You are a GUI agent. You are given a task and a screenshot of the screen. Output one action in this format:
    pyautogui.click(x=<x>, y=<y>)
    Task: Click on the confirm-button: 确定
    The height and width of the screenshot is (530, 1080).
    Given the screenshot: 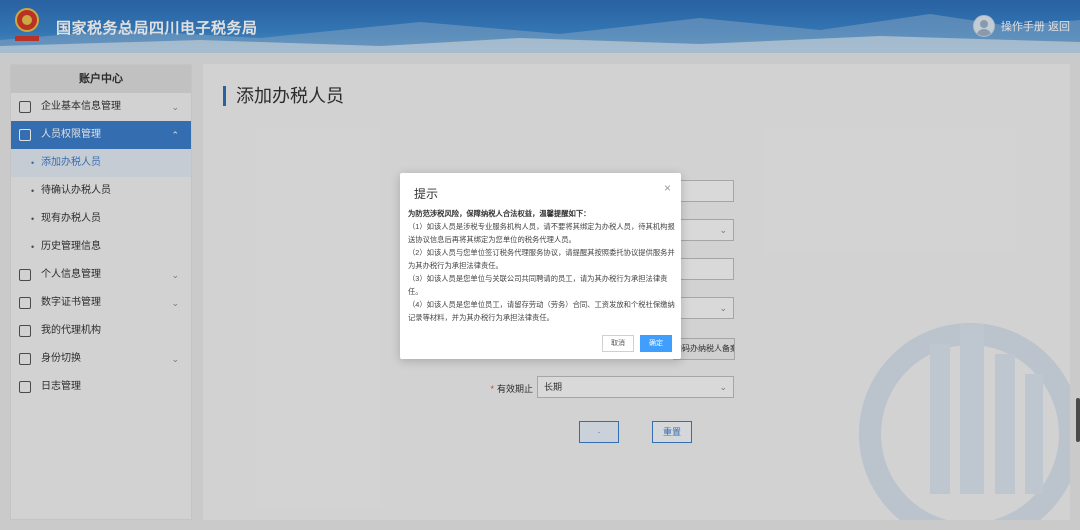 What is the action you would take?
    pyautogui.click(x=656, y=343)
    